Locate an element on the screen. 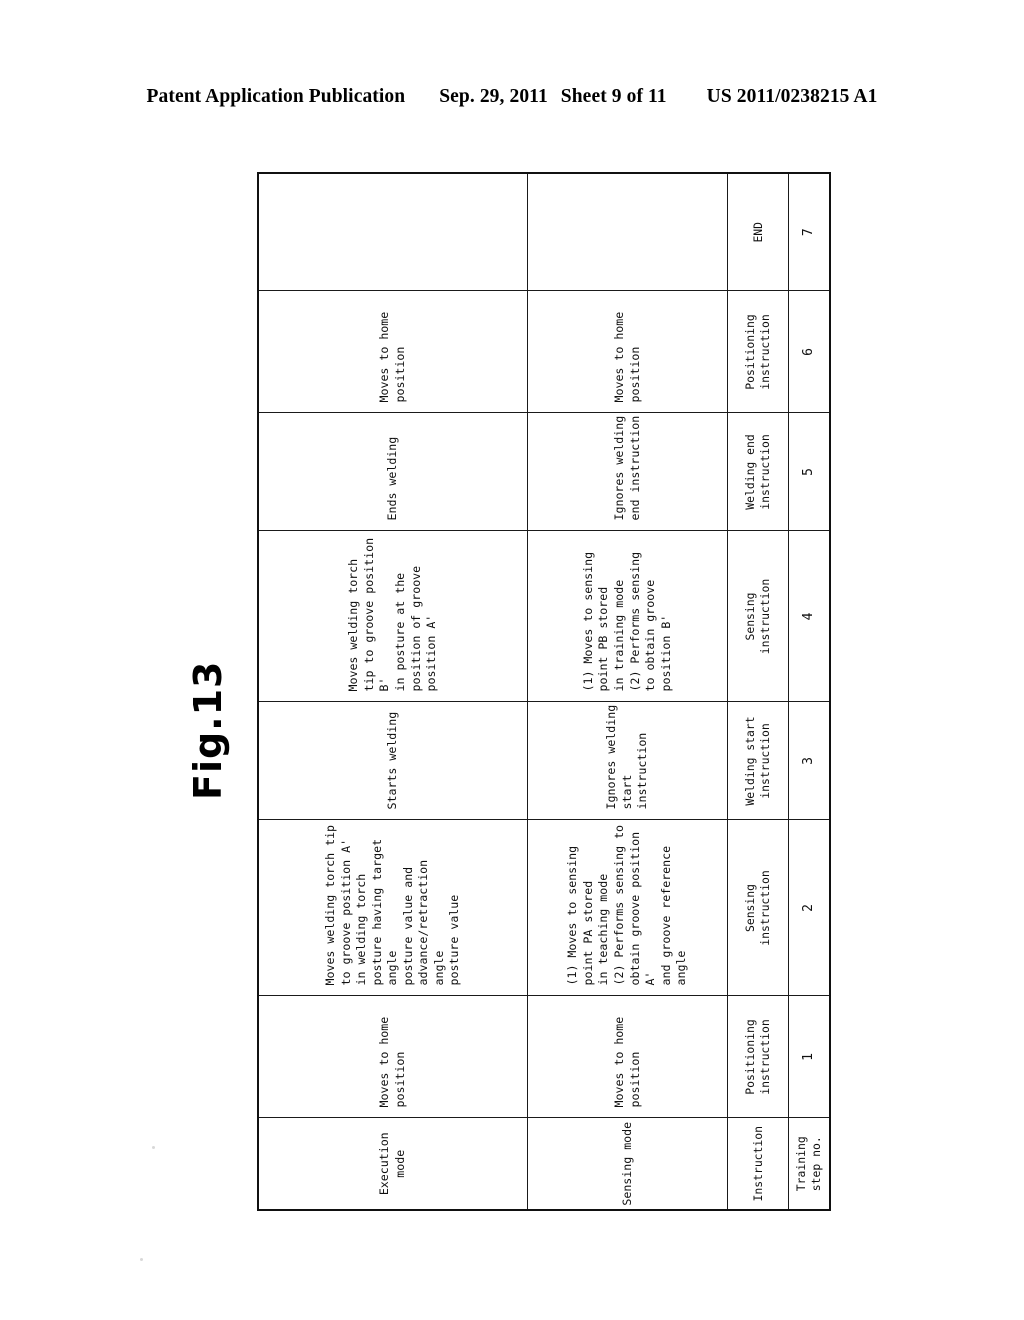 This screenshot has height=1320, width=1024. table-cell-instruction-5: Welding end instruction is located at coordinates (758, 472).